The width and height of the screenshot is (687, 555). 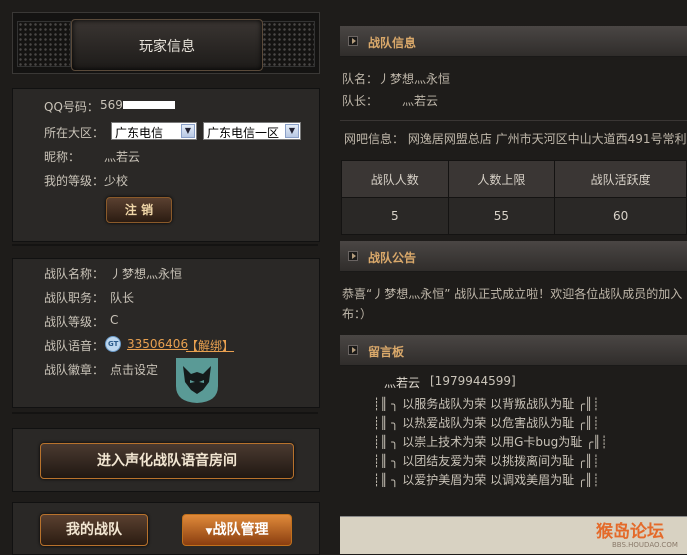 What do you see at coordinates (237, 530) in the screenshot?
I see `team-manage-button: ▼战队管理` at bounding box center [237, 530].